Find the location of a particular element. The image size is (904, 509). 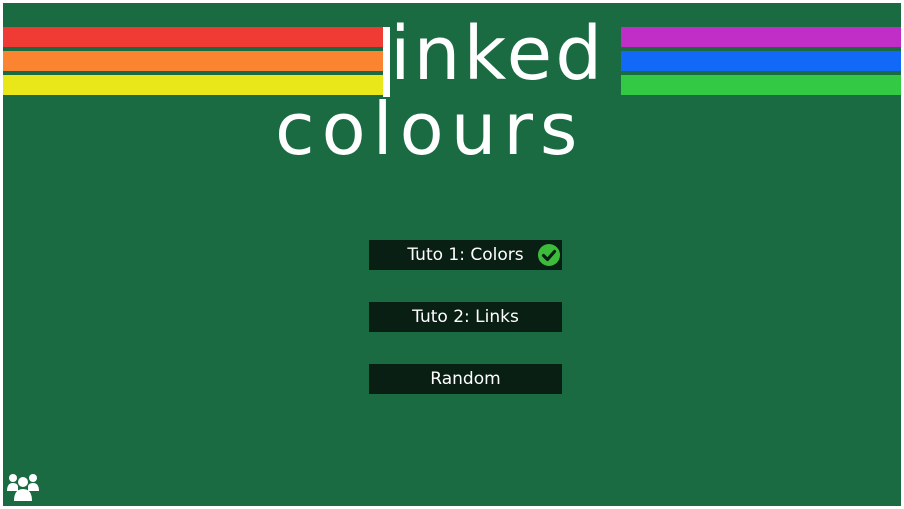

tuto2-button: Tuto 2: Links is located at coordinates (465, 317).